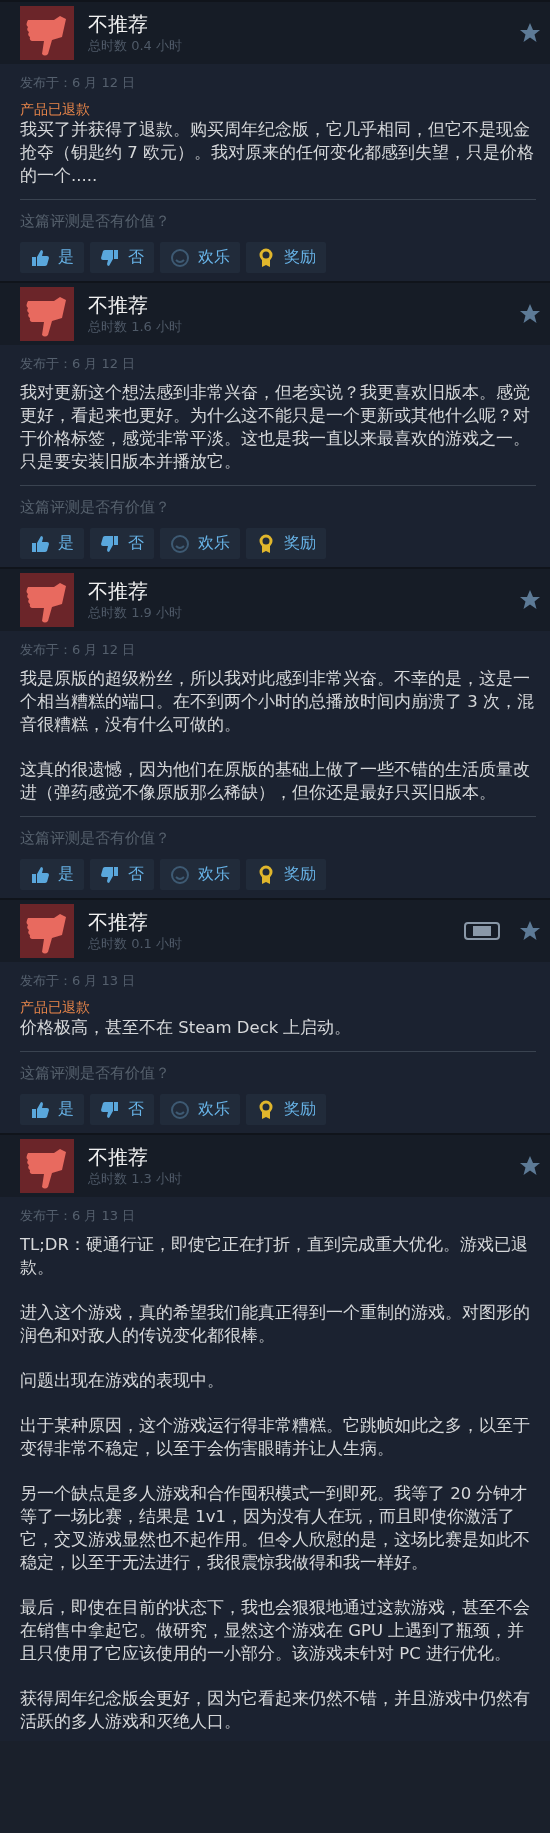 The height and width of the screenshot is (1833, 550). I want to click on review-text: 问题出现在游戏的表现中。, so click(122, 1381).